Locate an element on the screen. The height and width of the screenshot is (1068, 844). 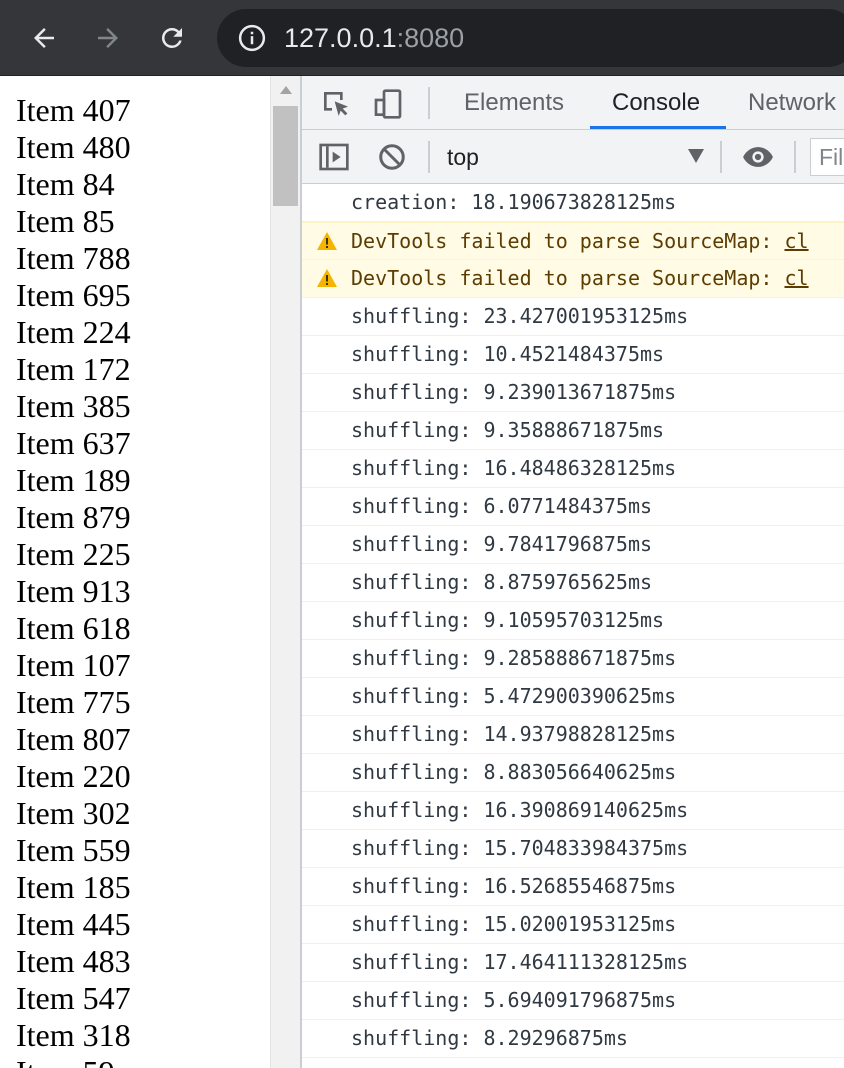
console-log: shuffling: 8.29296875ms is located at coordinates (573, 1039).